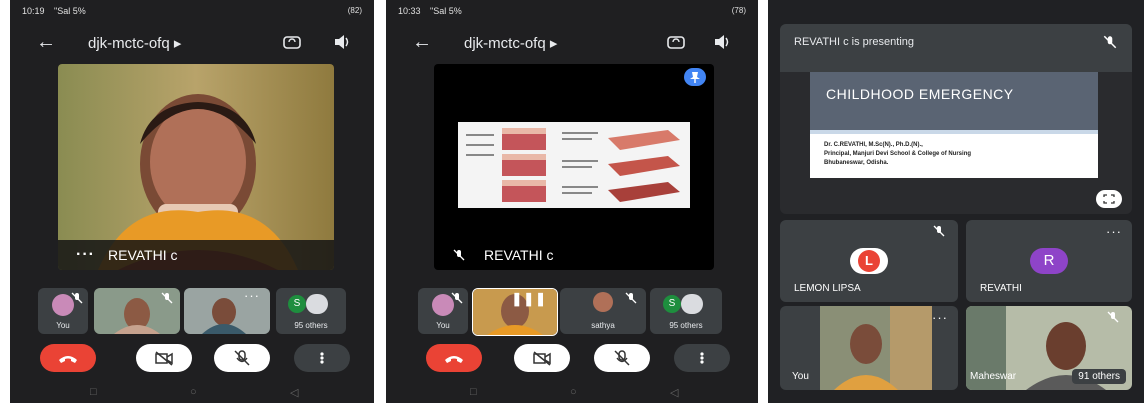 The width and height of the screenshot is (1148, 403). I want to click on participant-name-bar: ··· REVATHI c, so click(196, 255).